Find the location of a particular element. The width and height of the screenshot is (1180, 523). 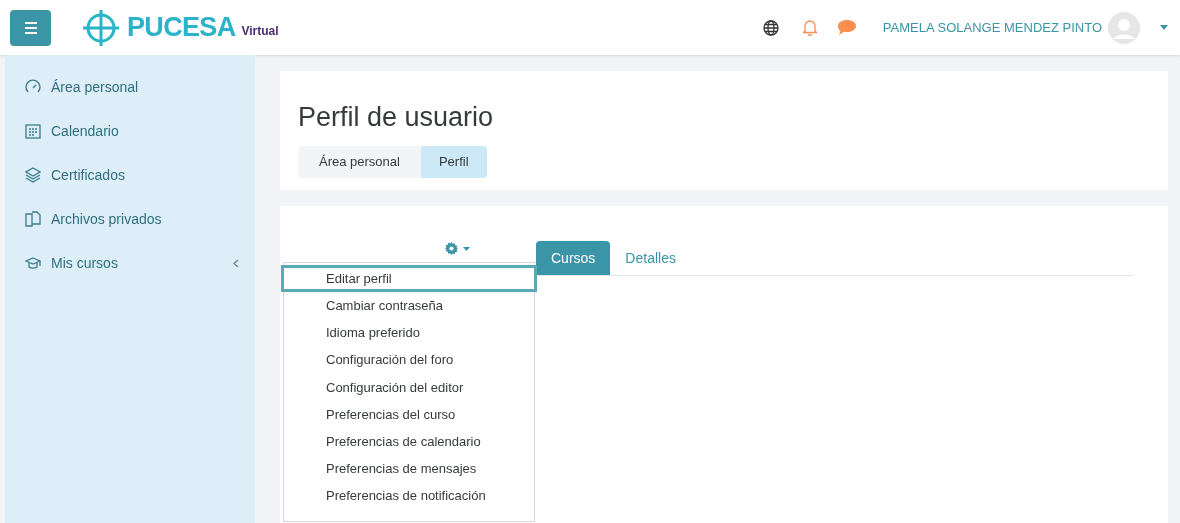

layers-icon is located at coordinates (33, 175).